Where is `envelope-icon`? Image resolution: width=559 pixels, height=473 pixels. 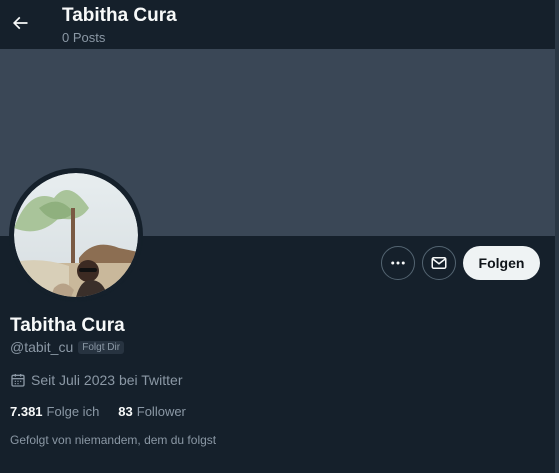
envelope-icon is located at coordinates (439, 263).